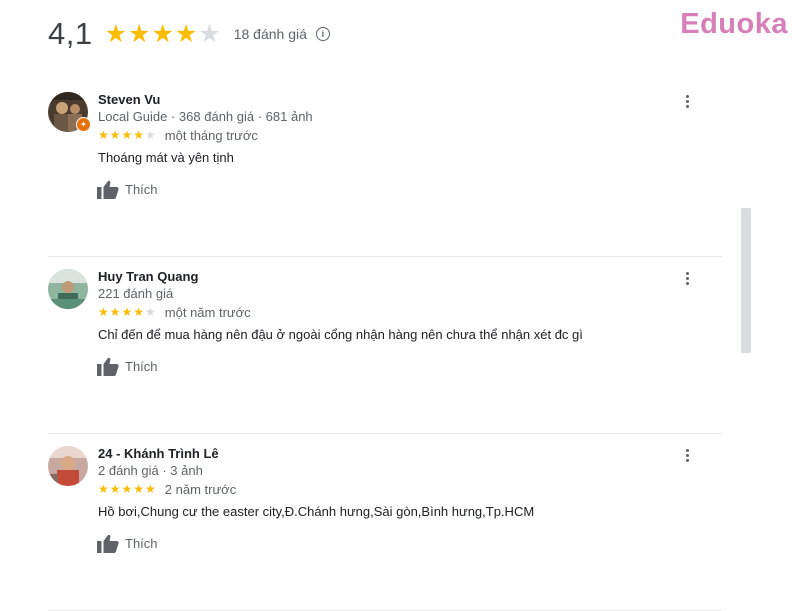 The height and width of the screenshot is (611, 800). Describe the element at coordinates (207, 312) in the screenshot. I see `review-time: một năm trước` at that location.